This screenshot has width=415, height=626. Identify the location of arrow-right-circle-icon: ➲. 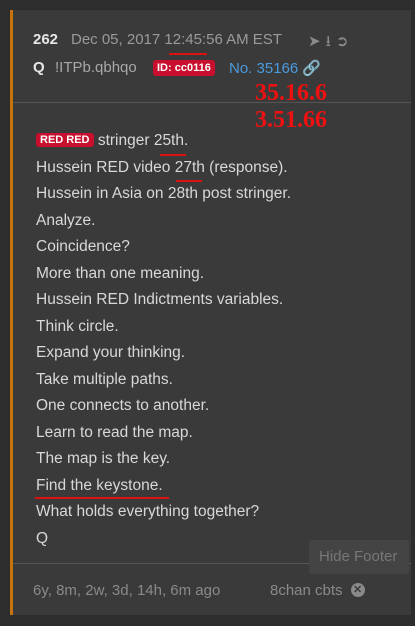
(345, 41).